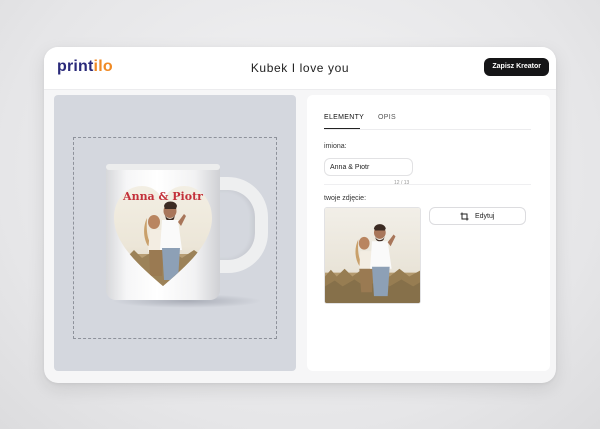 This screenshot has width=600, height=429. What do you see at coordinates (368, 167) in the screenshot?
I see `names-input` at bounding box center [368, 167].